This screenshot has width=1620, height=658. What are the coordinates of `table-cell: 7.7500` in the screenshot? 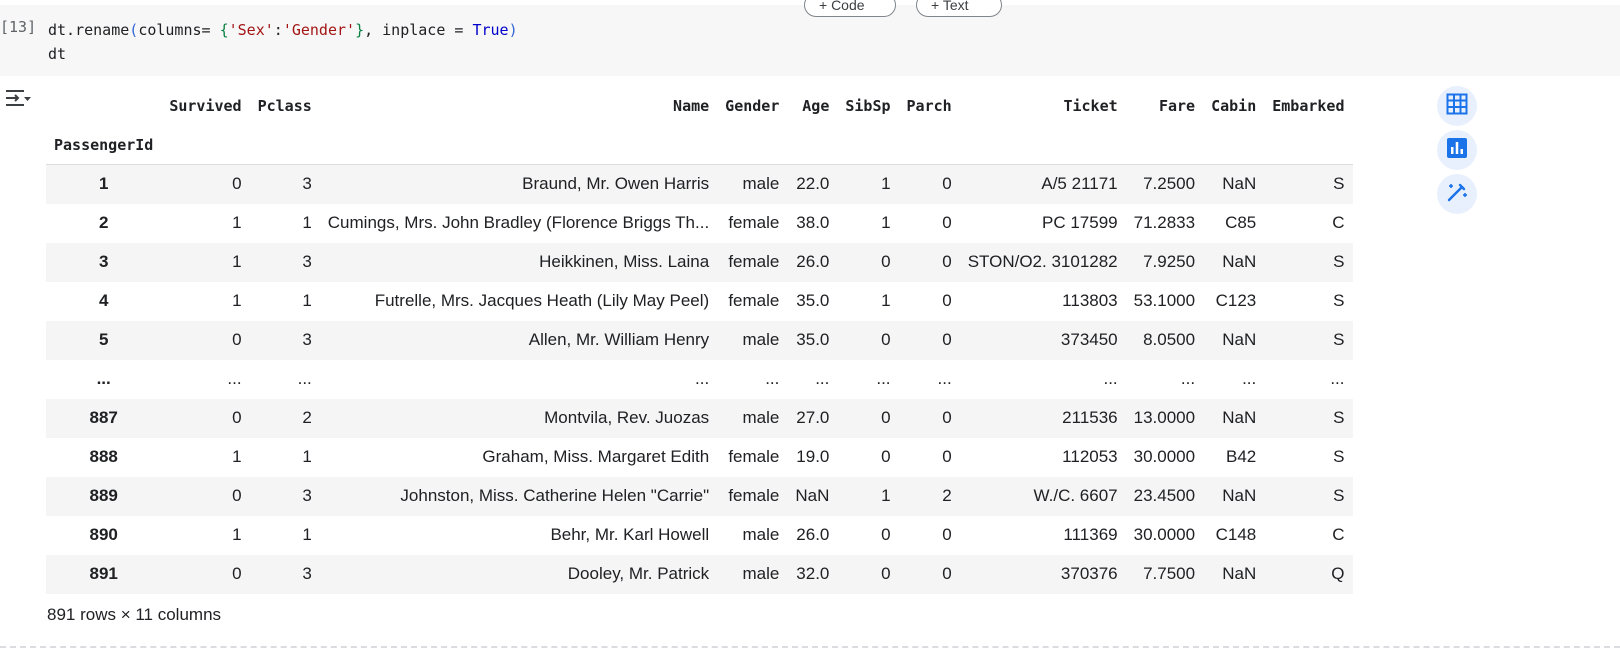 It's located at (1169, 573).